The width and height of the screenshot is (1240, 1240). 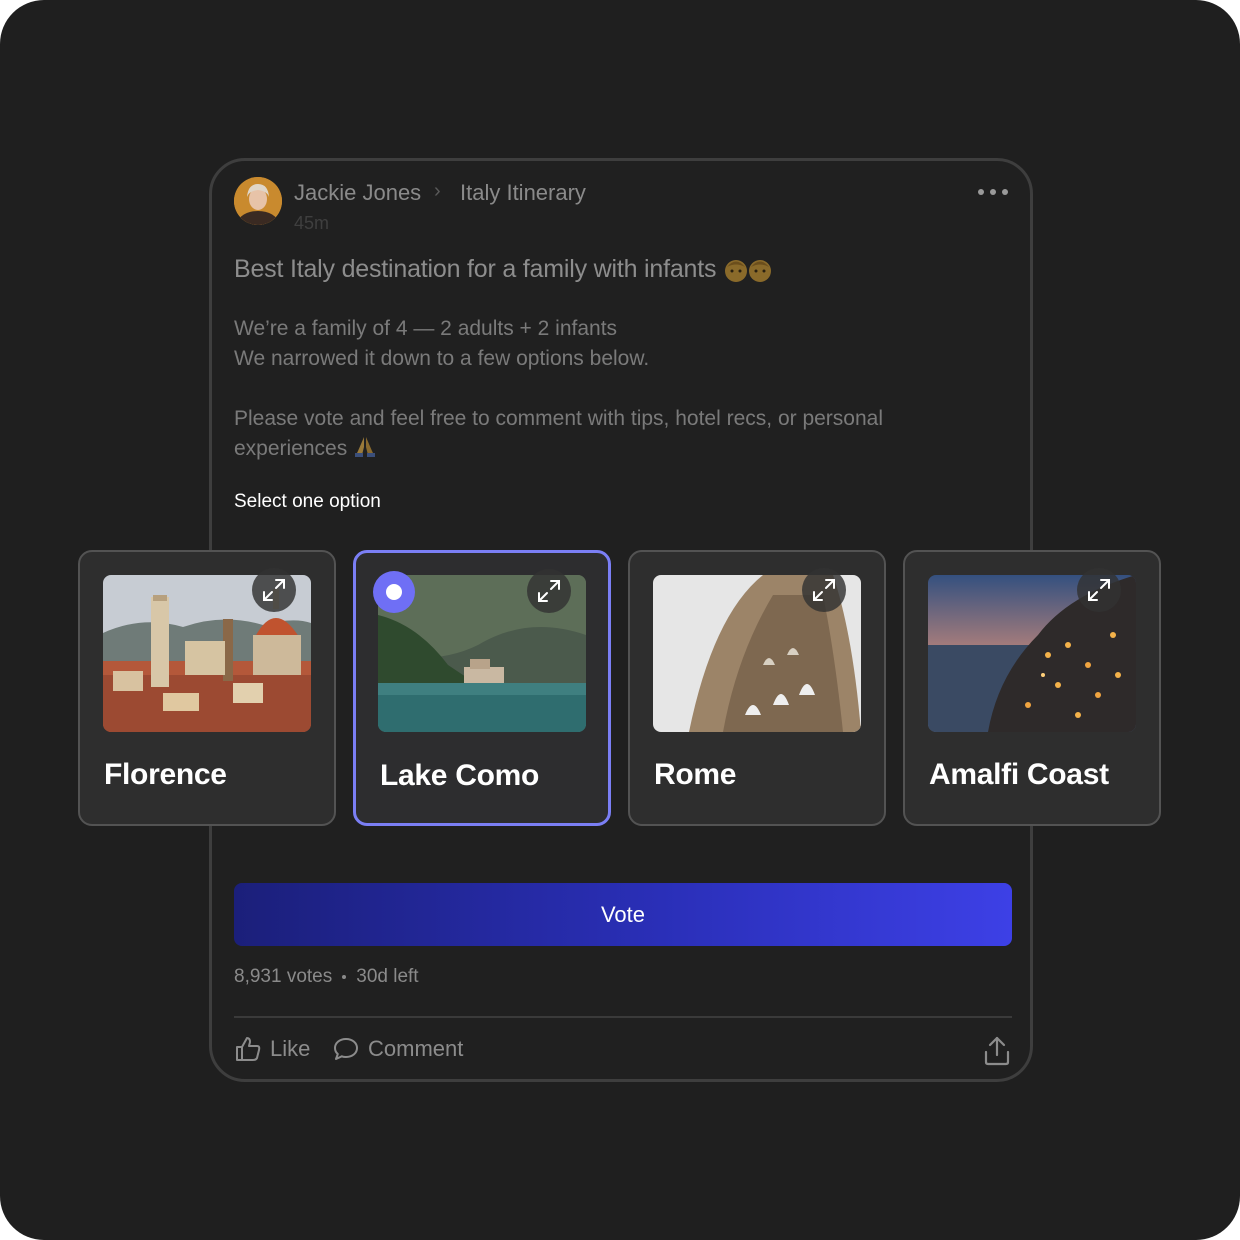 What do you see at coordinates (283, 976) in the screenshot?
I see `vote-count: 8,931 votes` at bounding box center [283, 976].